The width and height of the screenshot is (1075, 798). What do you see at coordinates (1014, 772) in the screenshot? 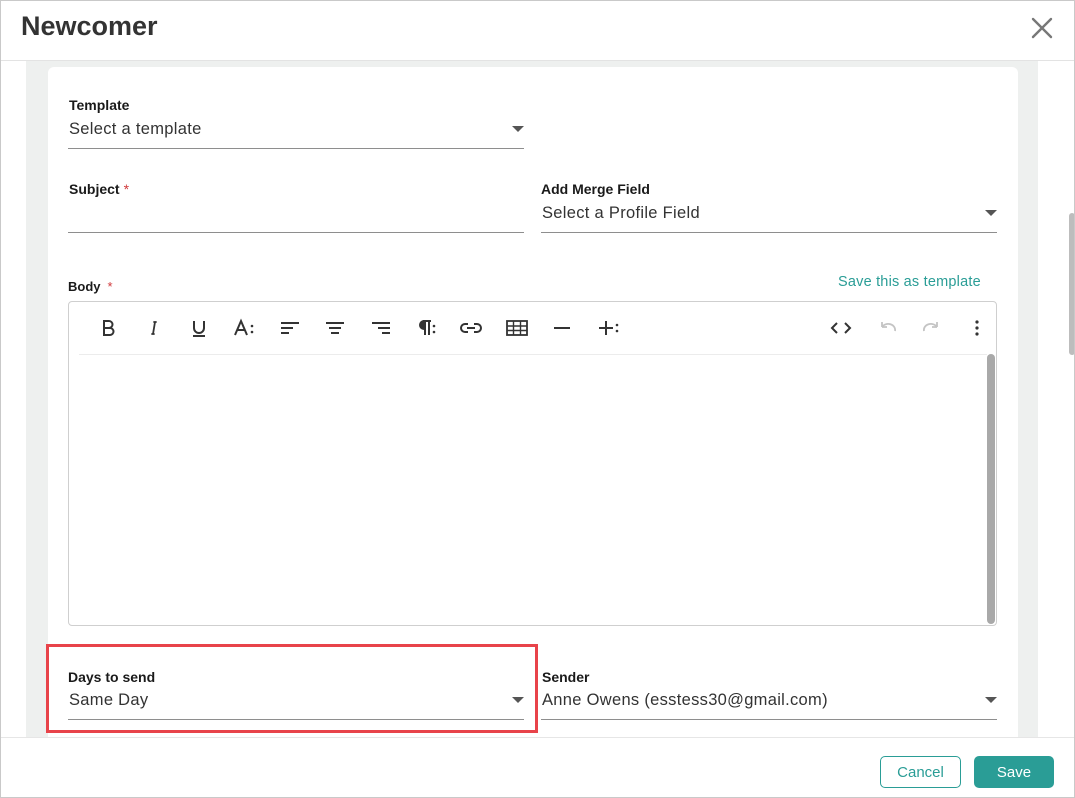
I see `save-button: Save` at bounding box center [1014, 772].